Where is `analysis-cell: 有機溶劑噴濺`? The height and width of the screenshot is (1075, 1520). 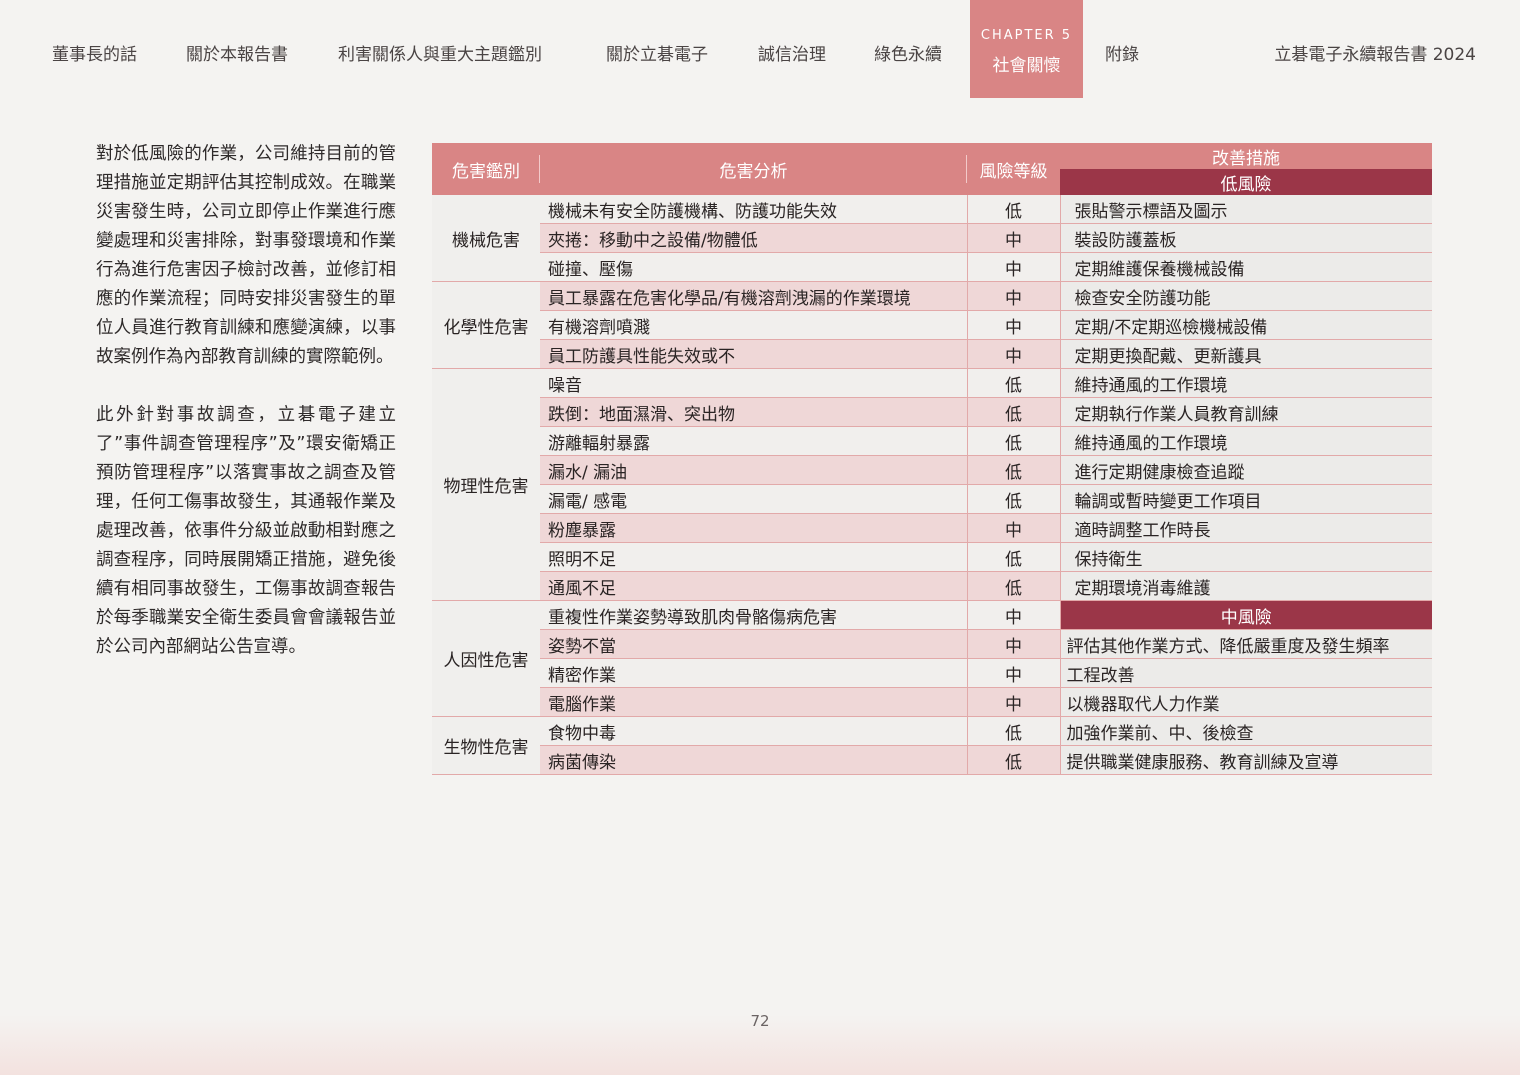
analysis-cell: 有機溶劑噴濺 is located at coordinates (754, 325).